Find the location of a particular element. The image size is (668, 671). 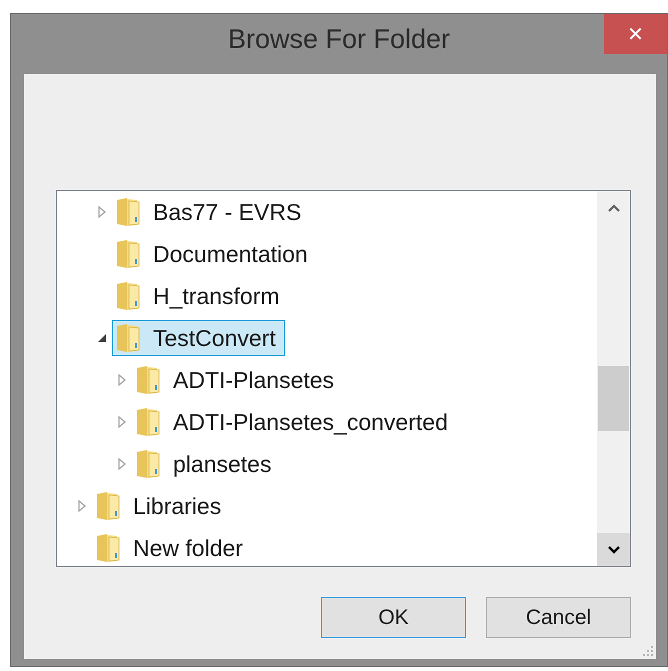

scrollbar is located at coordinates (613, 378).